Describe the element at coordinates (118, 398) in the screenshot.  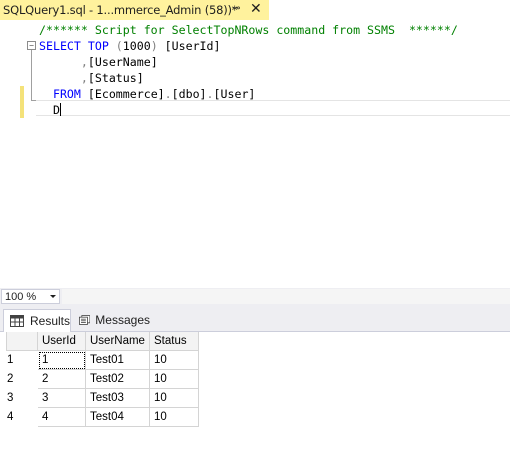
I see `grid-cell: Test03` at that location.